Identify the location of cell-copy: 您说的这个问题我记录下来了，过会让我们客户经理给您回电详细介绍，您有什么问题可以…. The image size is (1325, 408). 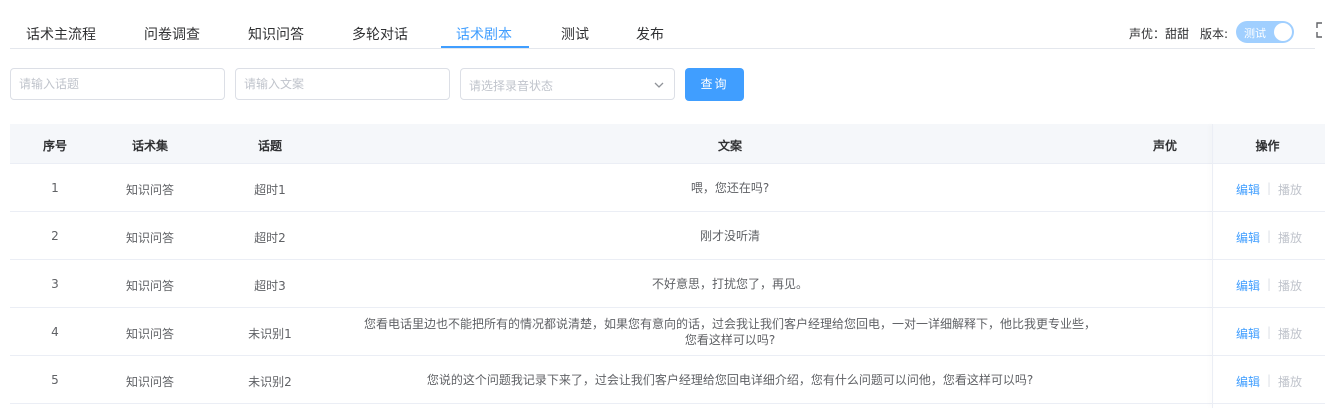
(730, 380).